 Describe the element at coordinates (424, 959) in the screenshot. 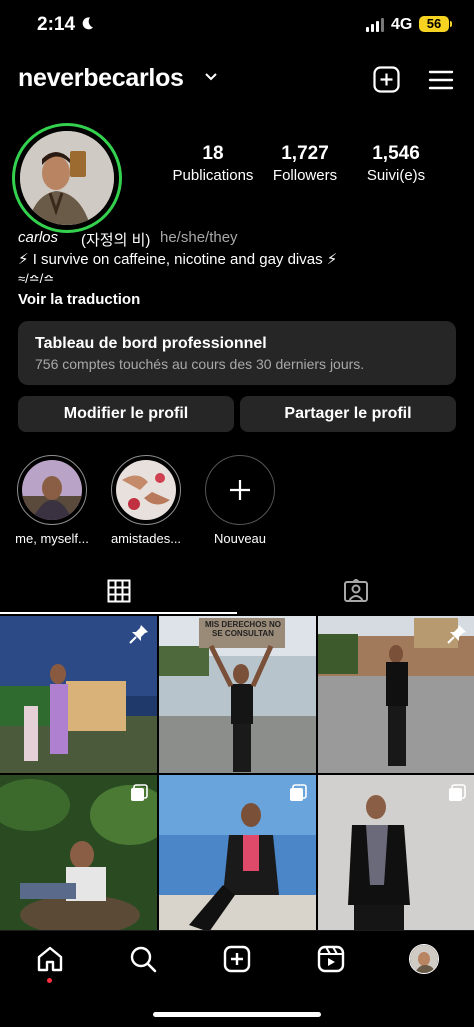

I see `profile-tab-avatar` at that location.